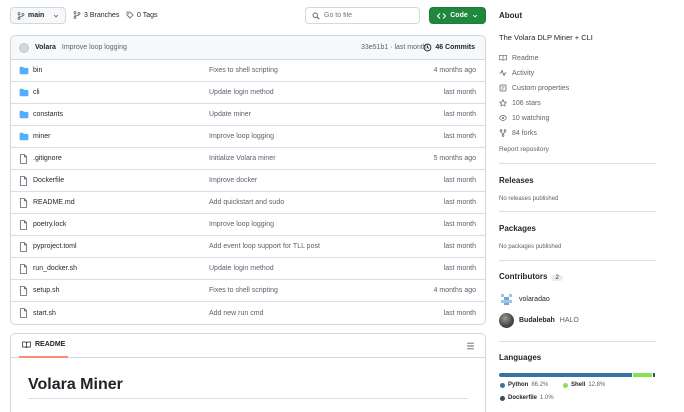  Describe the element at coordinates (49, 224) in the screenshot. I see `file-name: poetry.lock` at that location.